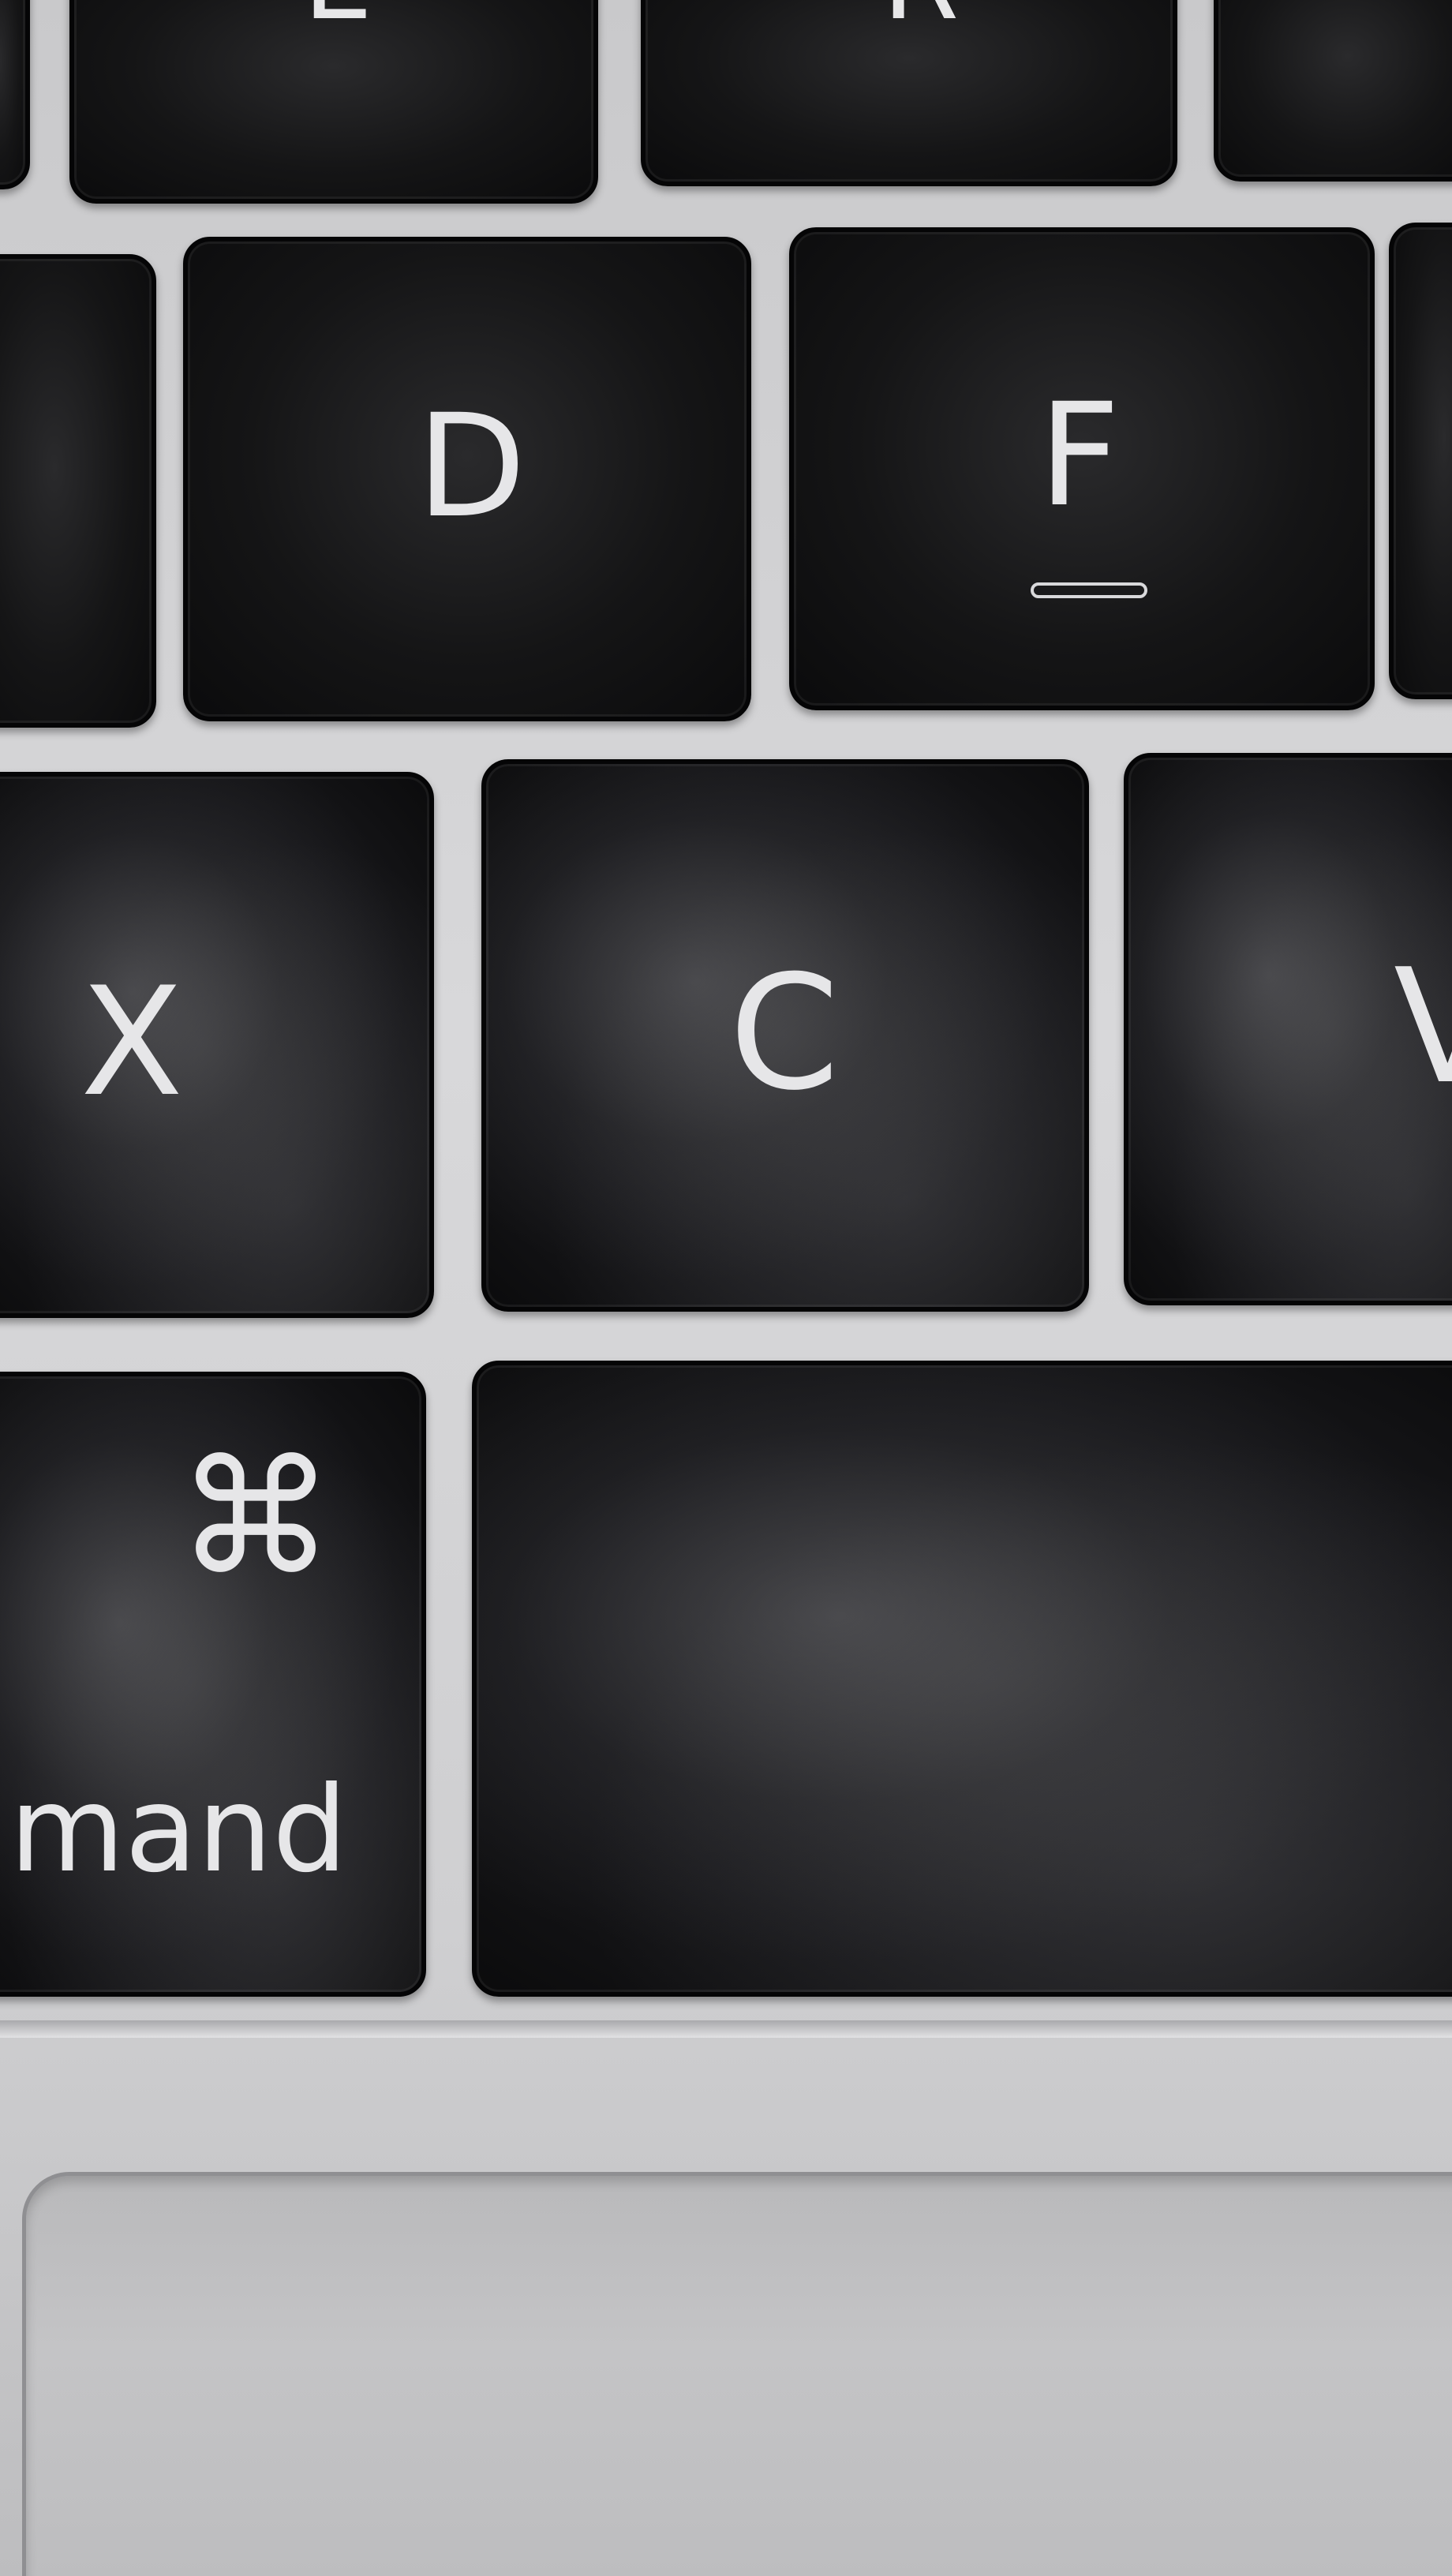 Image resolution: width=1452 pixels, height=2576 pixels. What do you see at coordinates (78, 491) in the screenshot?
I see `key-s-partial` at bounding box center [78, 491].